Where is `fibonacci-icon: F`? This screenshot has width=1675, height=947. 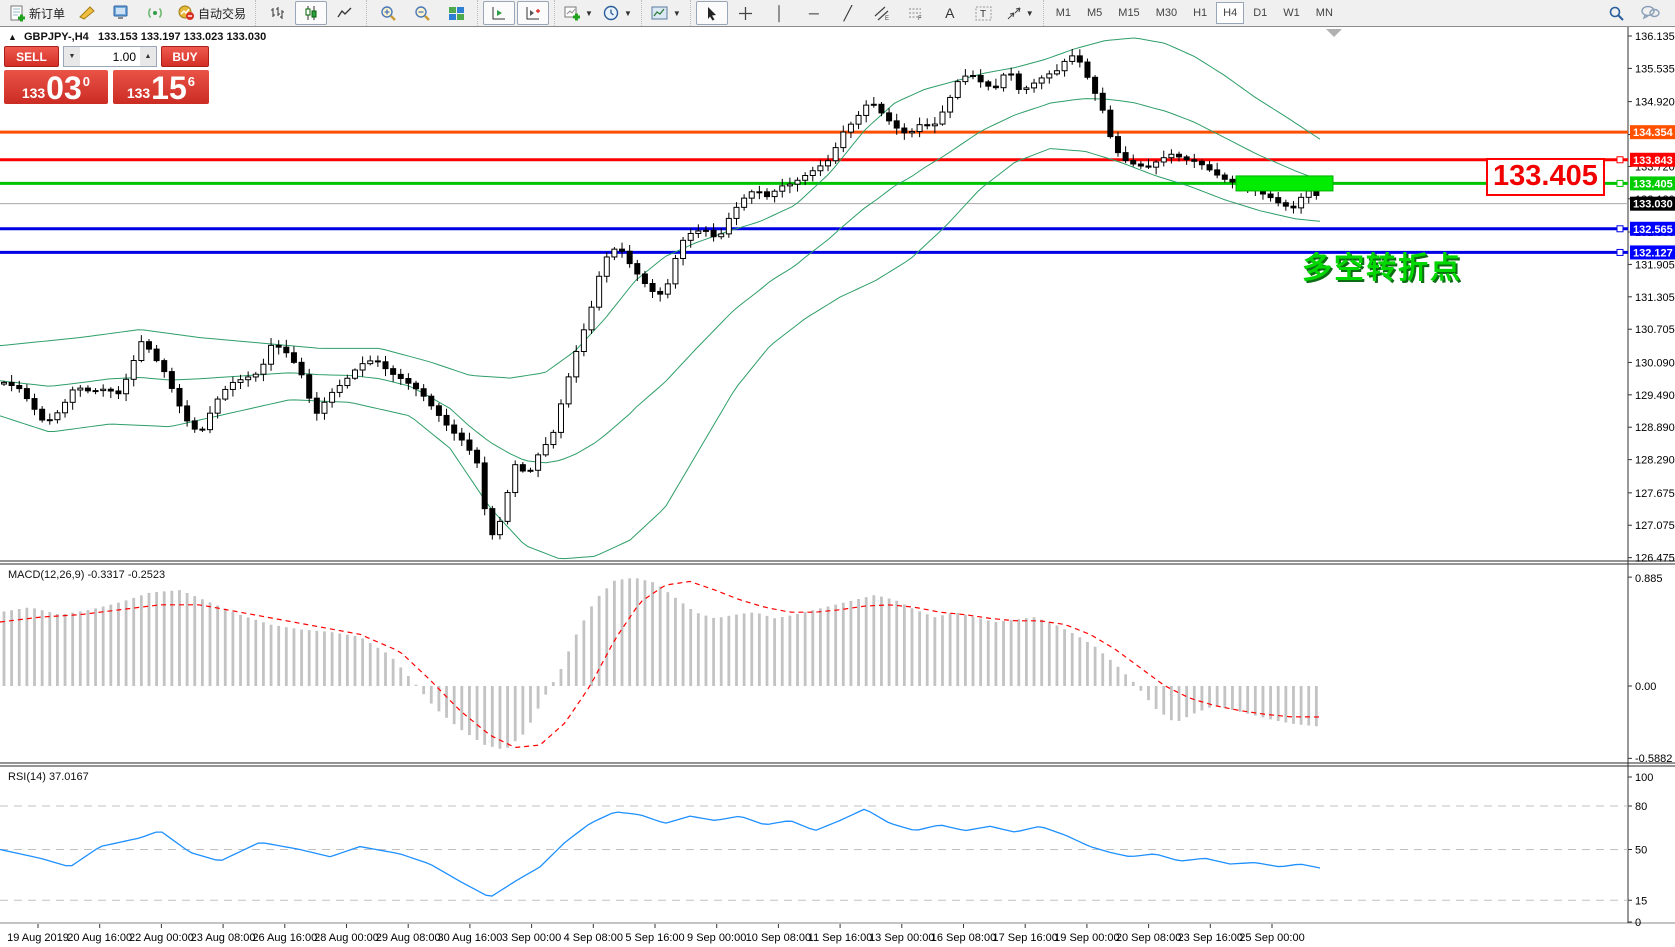 fibonacci-icon: F is located at coordinates (915, 14).